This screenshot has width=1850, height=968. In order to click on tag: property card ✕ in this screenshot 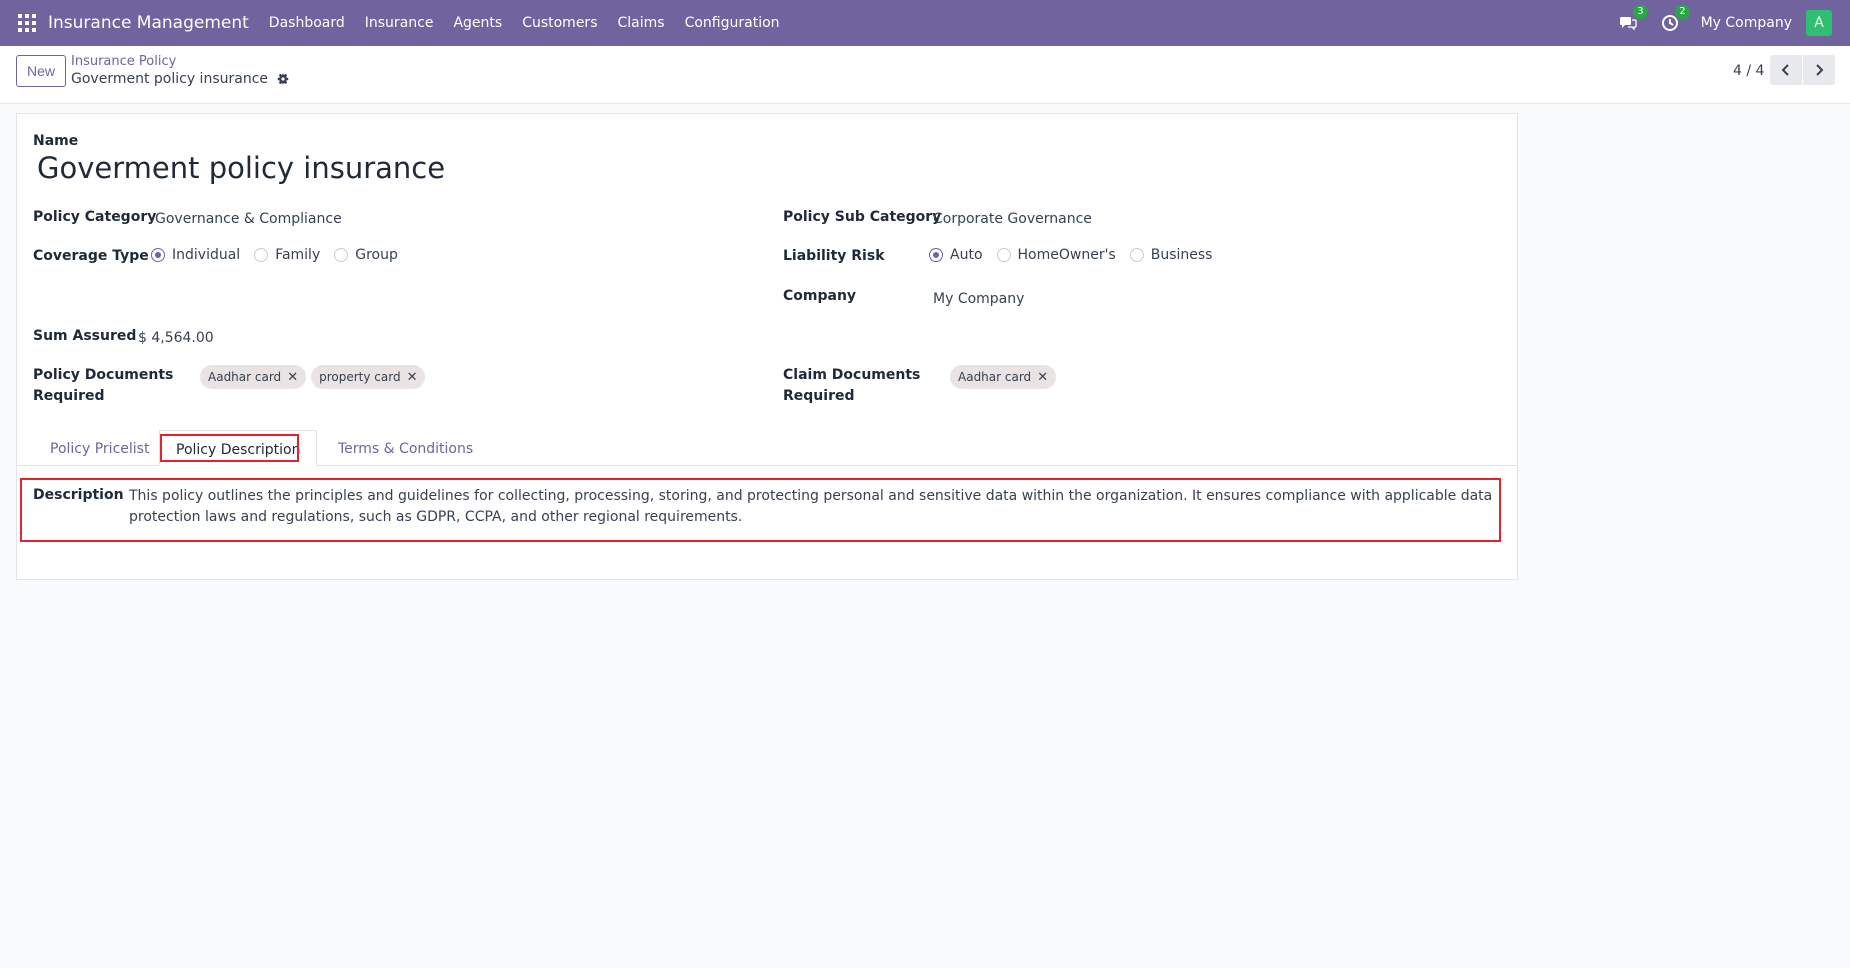, I will do `click(368, 377)`.